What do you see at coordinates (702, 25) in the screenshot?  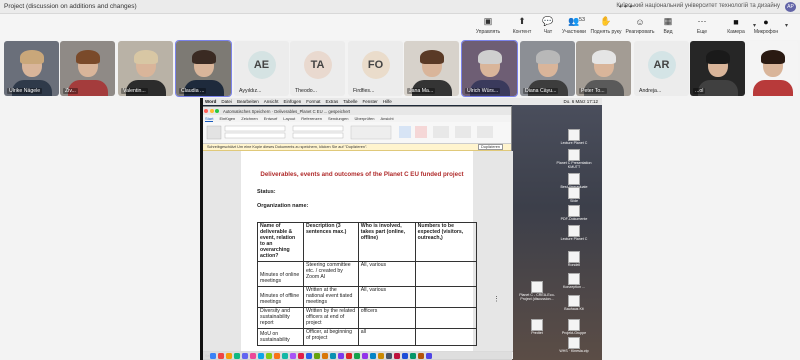 I see `toolbar-button-7: ⋯ Еще` at bounding box center [702, 25].